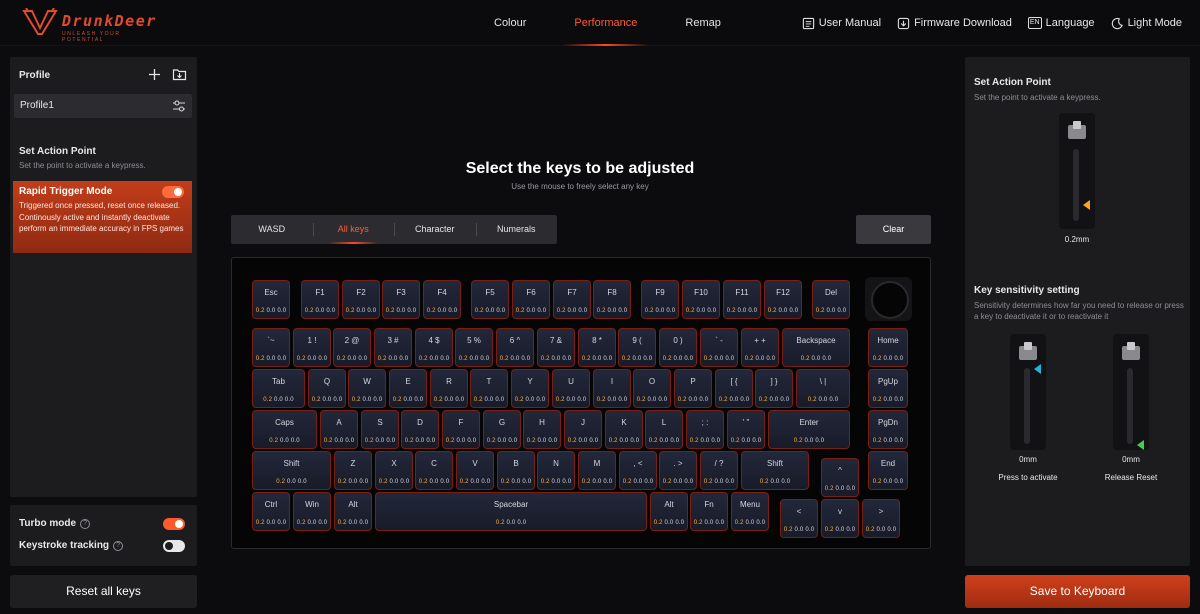 This screenshot has height=614, width=1200. What do you see at coordinates (893, 229) in the screenshot?
I see `clear-selection-button: Clear` at bounding box center [893, 229].